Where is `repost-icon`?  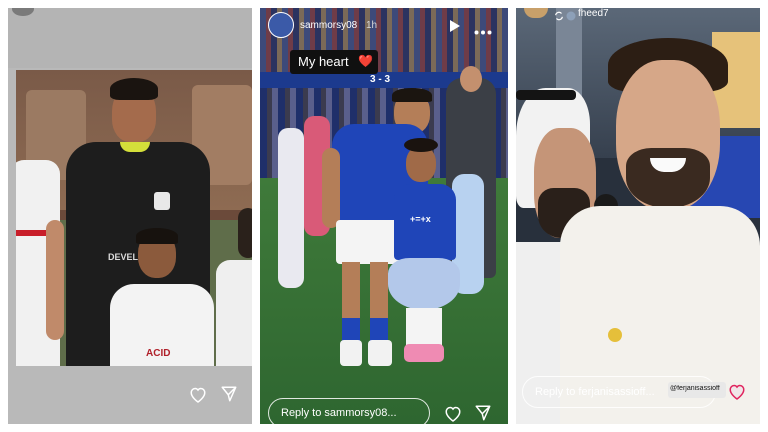 repost-icon is located at coordinates (559, 17).